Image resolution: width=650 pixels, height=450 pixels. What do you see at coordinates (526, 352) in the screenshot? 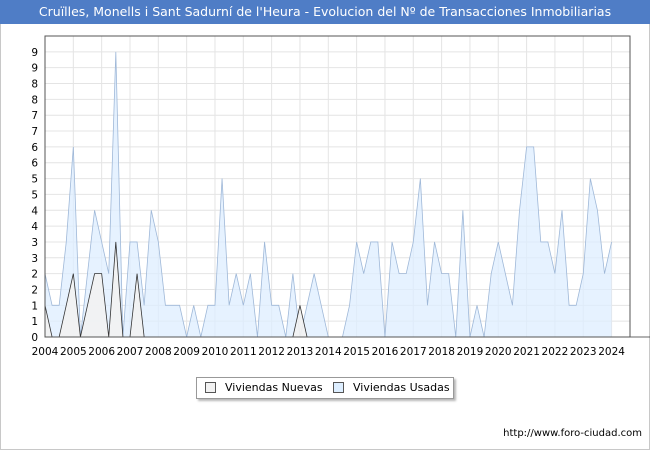
I see `x-tick-label: 2021` at bounding box center [526, 352].